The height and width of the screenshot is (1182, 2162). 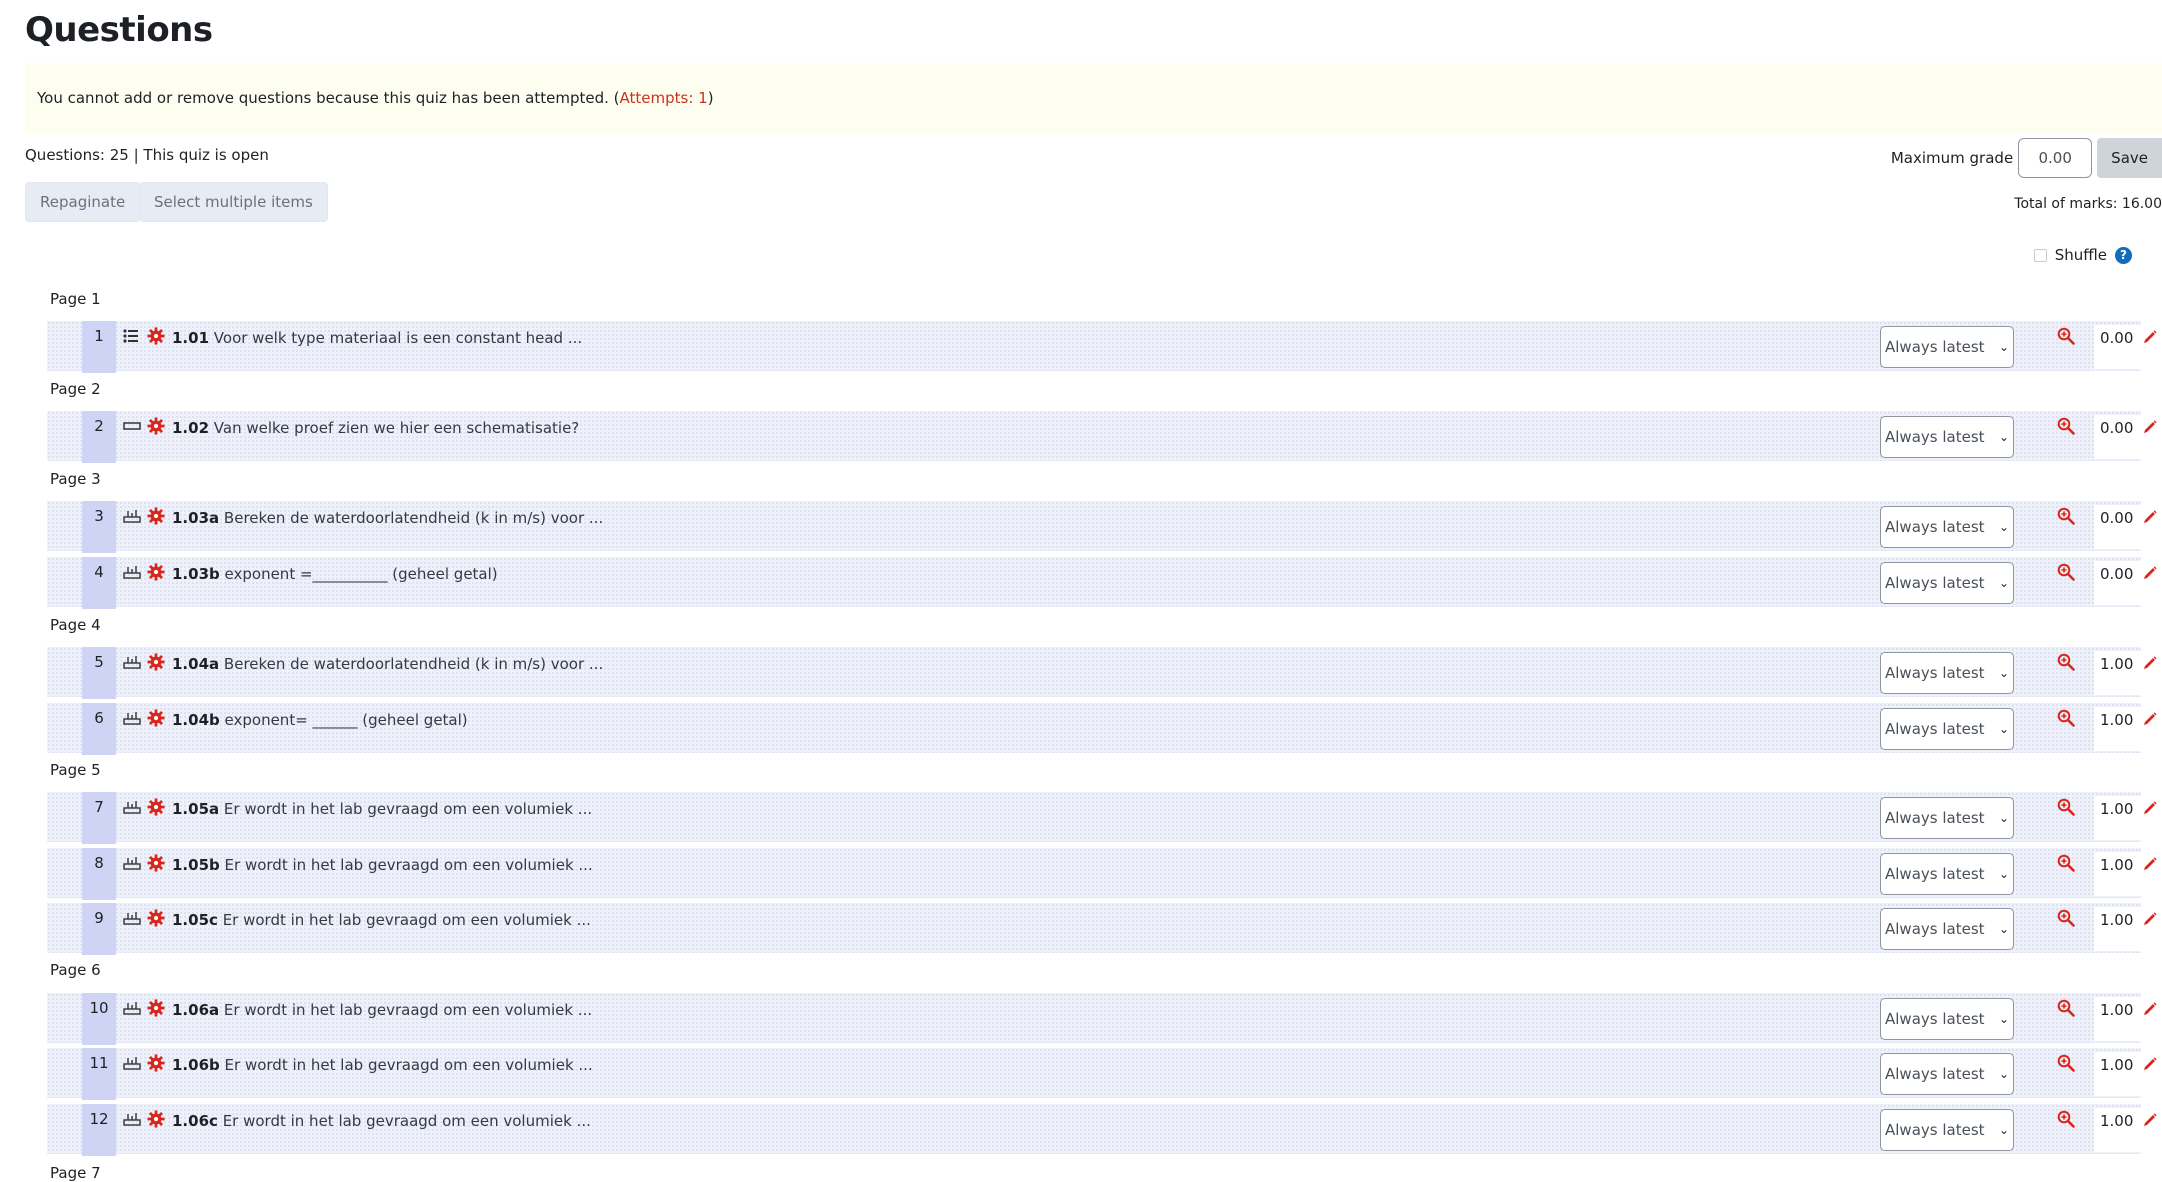 I want to click on mark-value: 0.00, so click(x=2117, y=338).